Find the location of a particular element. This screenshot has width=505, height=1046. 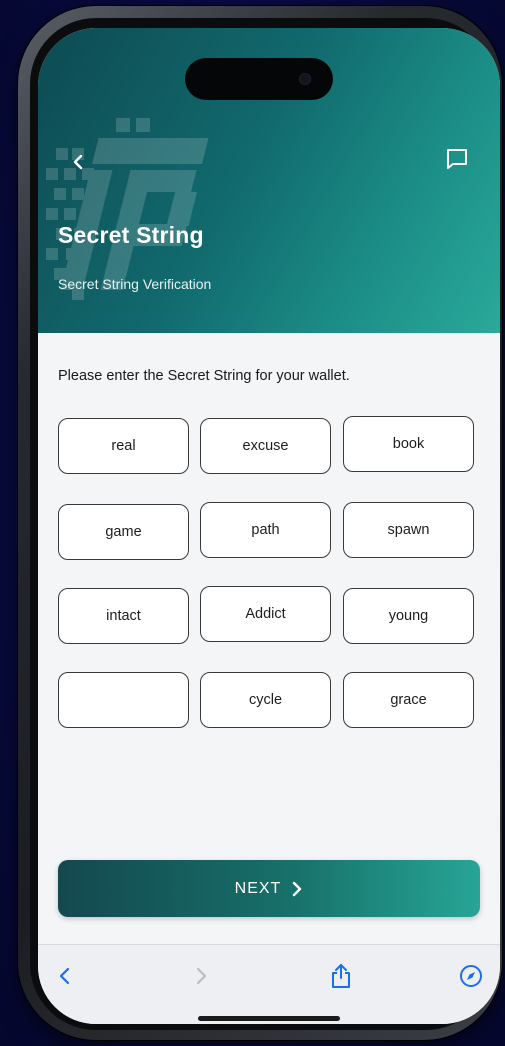

page-subtitle: Secret String Verification is located at coordinates (135, 284).